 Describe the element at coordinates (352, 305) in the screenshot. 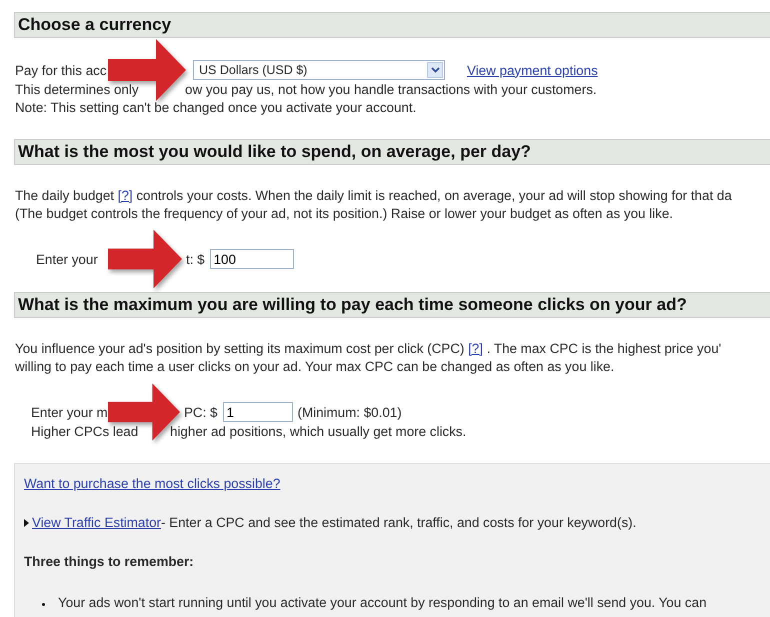

I see `section-heading: What is the maximum you are willing to pay each time someone clicks on your ad?` at that location.